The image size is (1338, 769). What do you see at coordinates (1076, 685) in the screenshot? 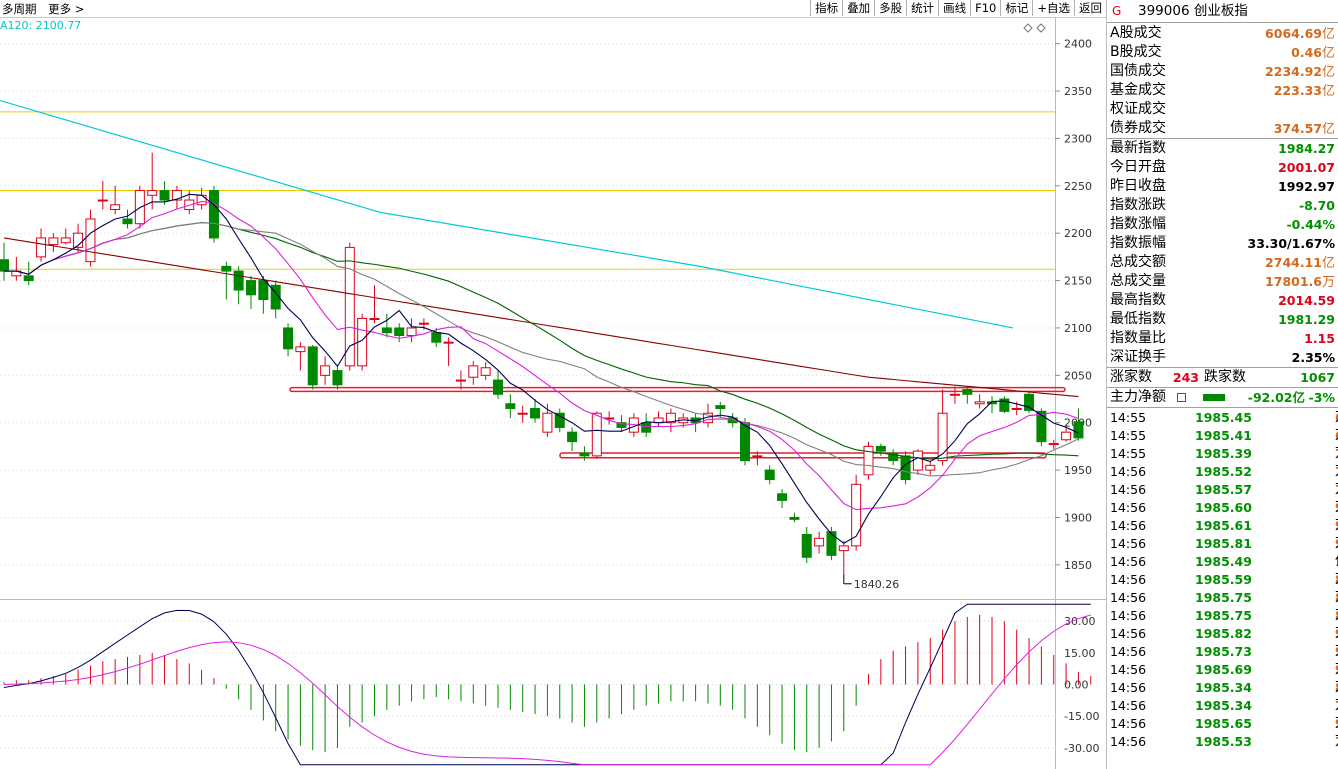
I see `macd-axis-label: 0.00` at bounding box center [1076, 685].